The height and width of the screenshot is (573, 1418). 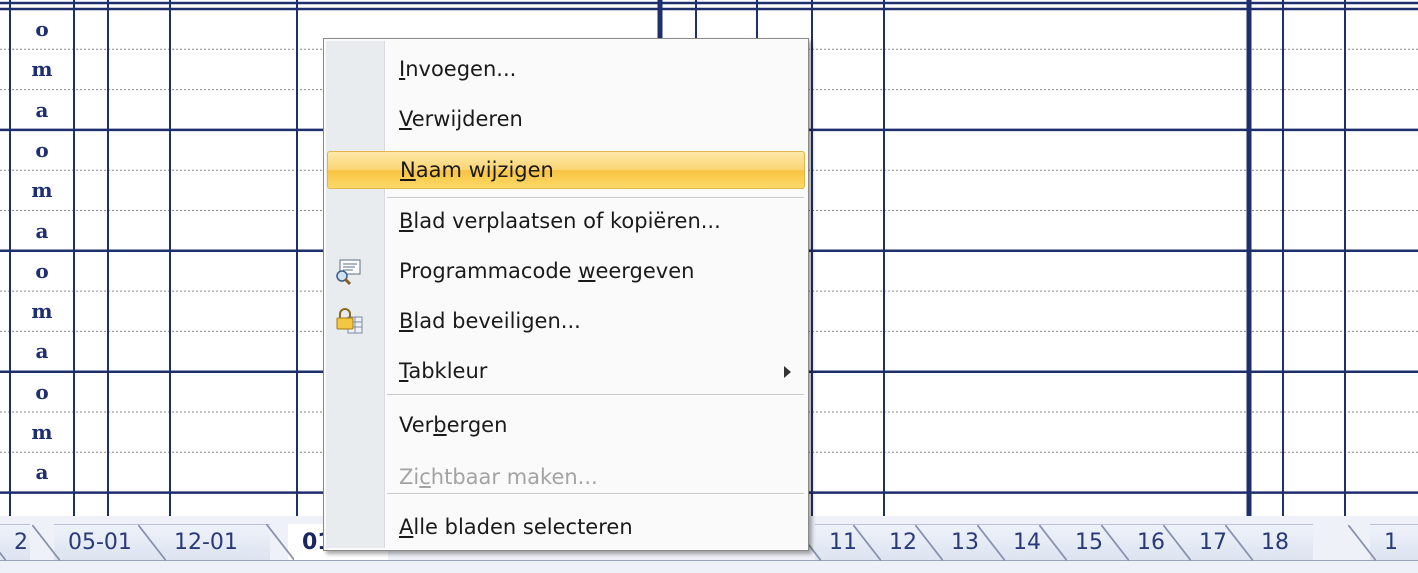 What do you see at coordinates (15, 542) in the screenshot?
I see `sheet-tab: 2` at bounding box center [15, 542].